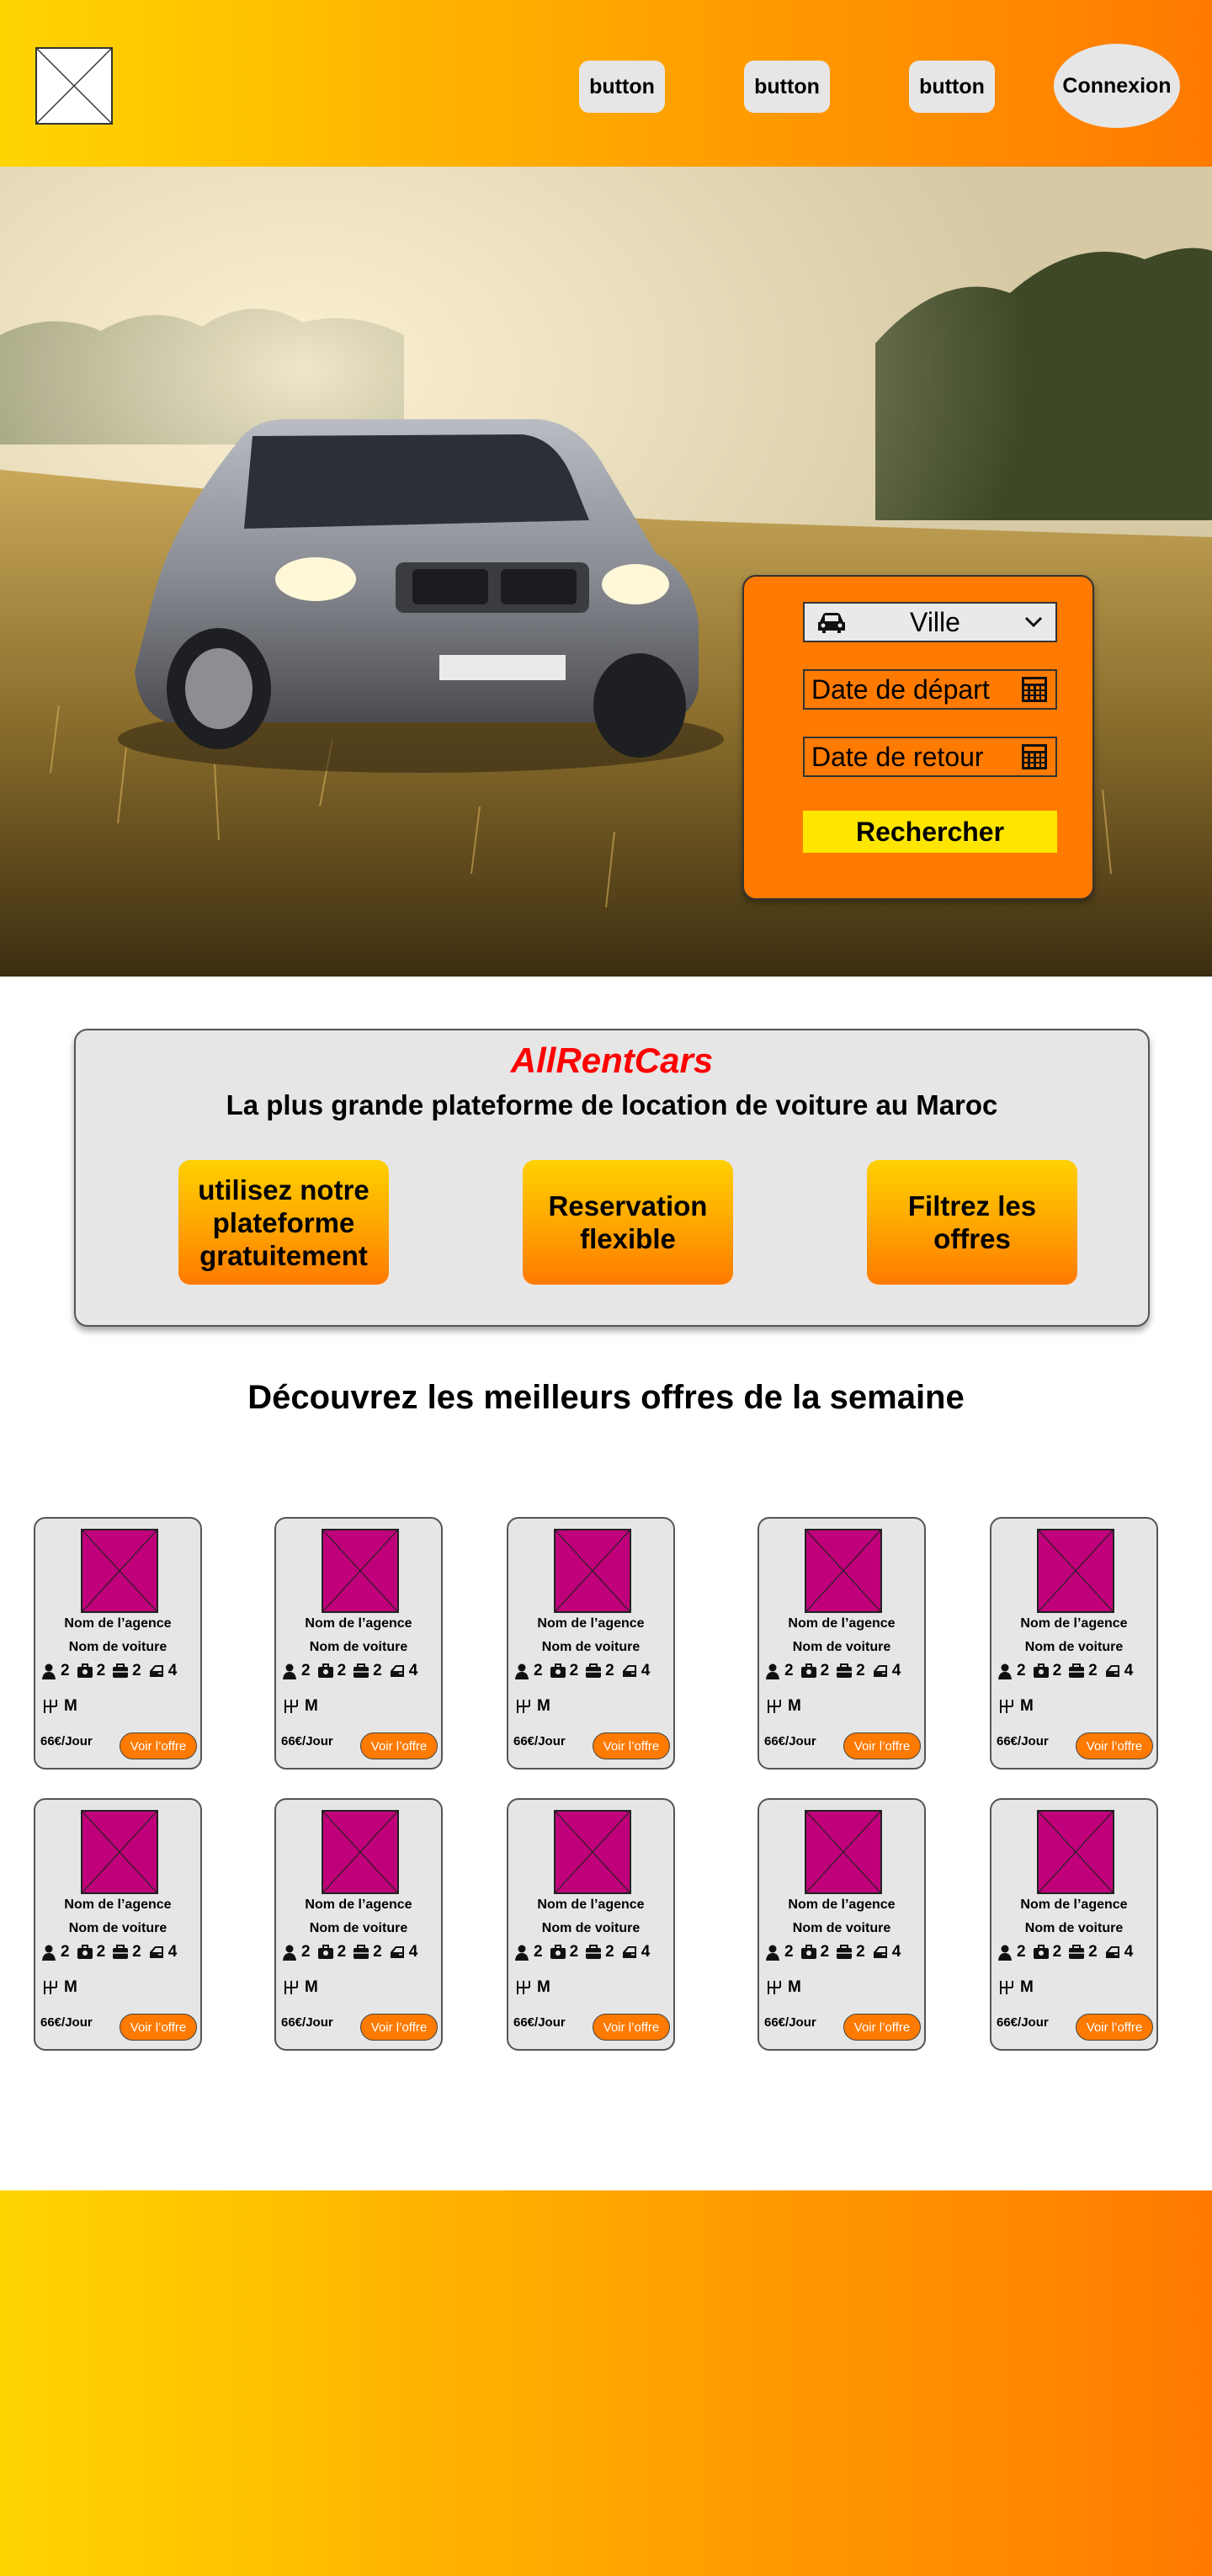  I want to click on feature-flexible-booking: Reservation flexible, so click(628, 1223).